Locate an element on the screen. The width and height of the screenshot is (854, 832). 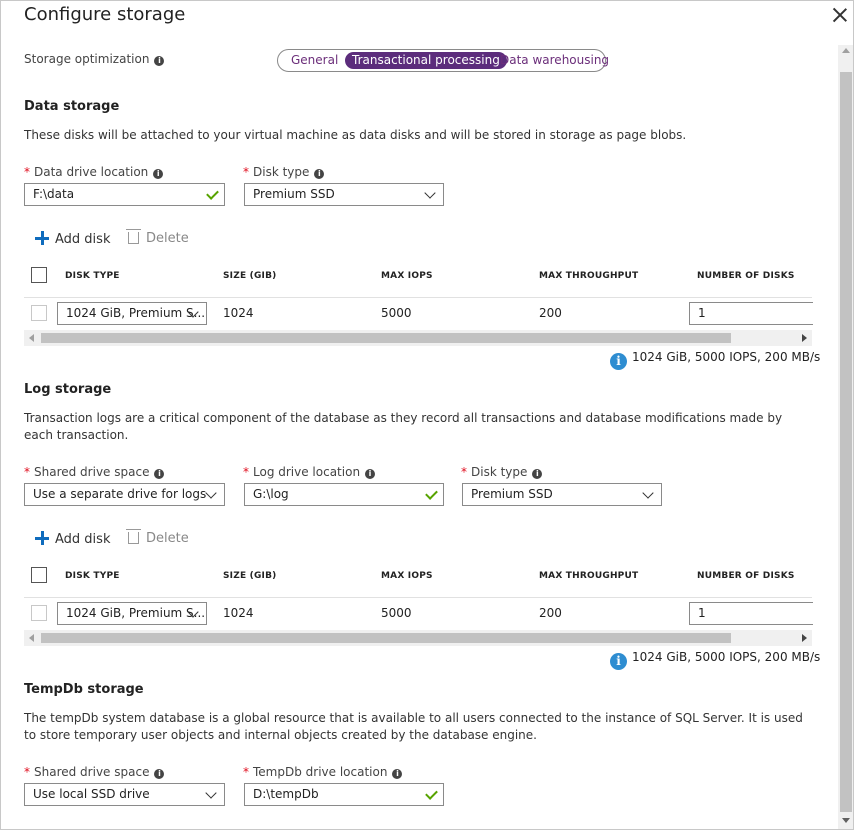
option-data-warehousing: Data warehousing is located at coordinates (554, 60).